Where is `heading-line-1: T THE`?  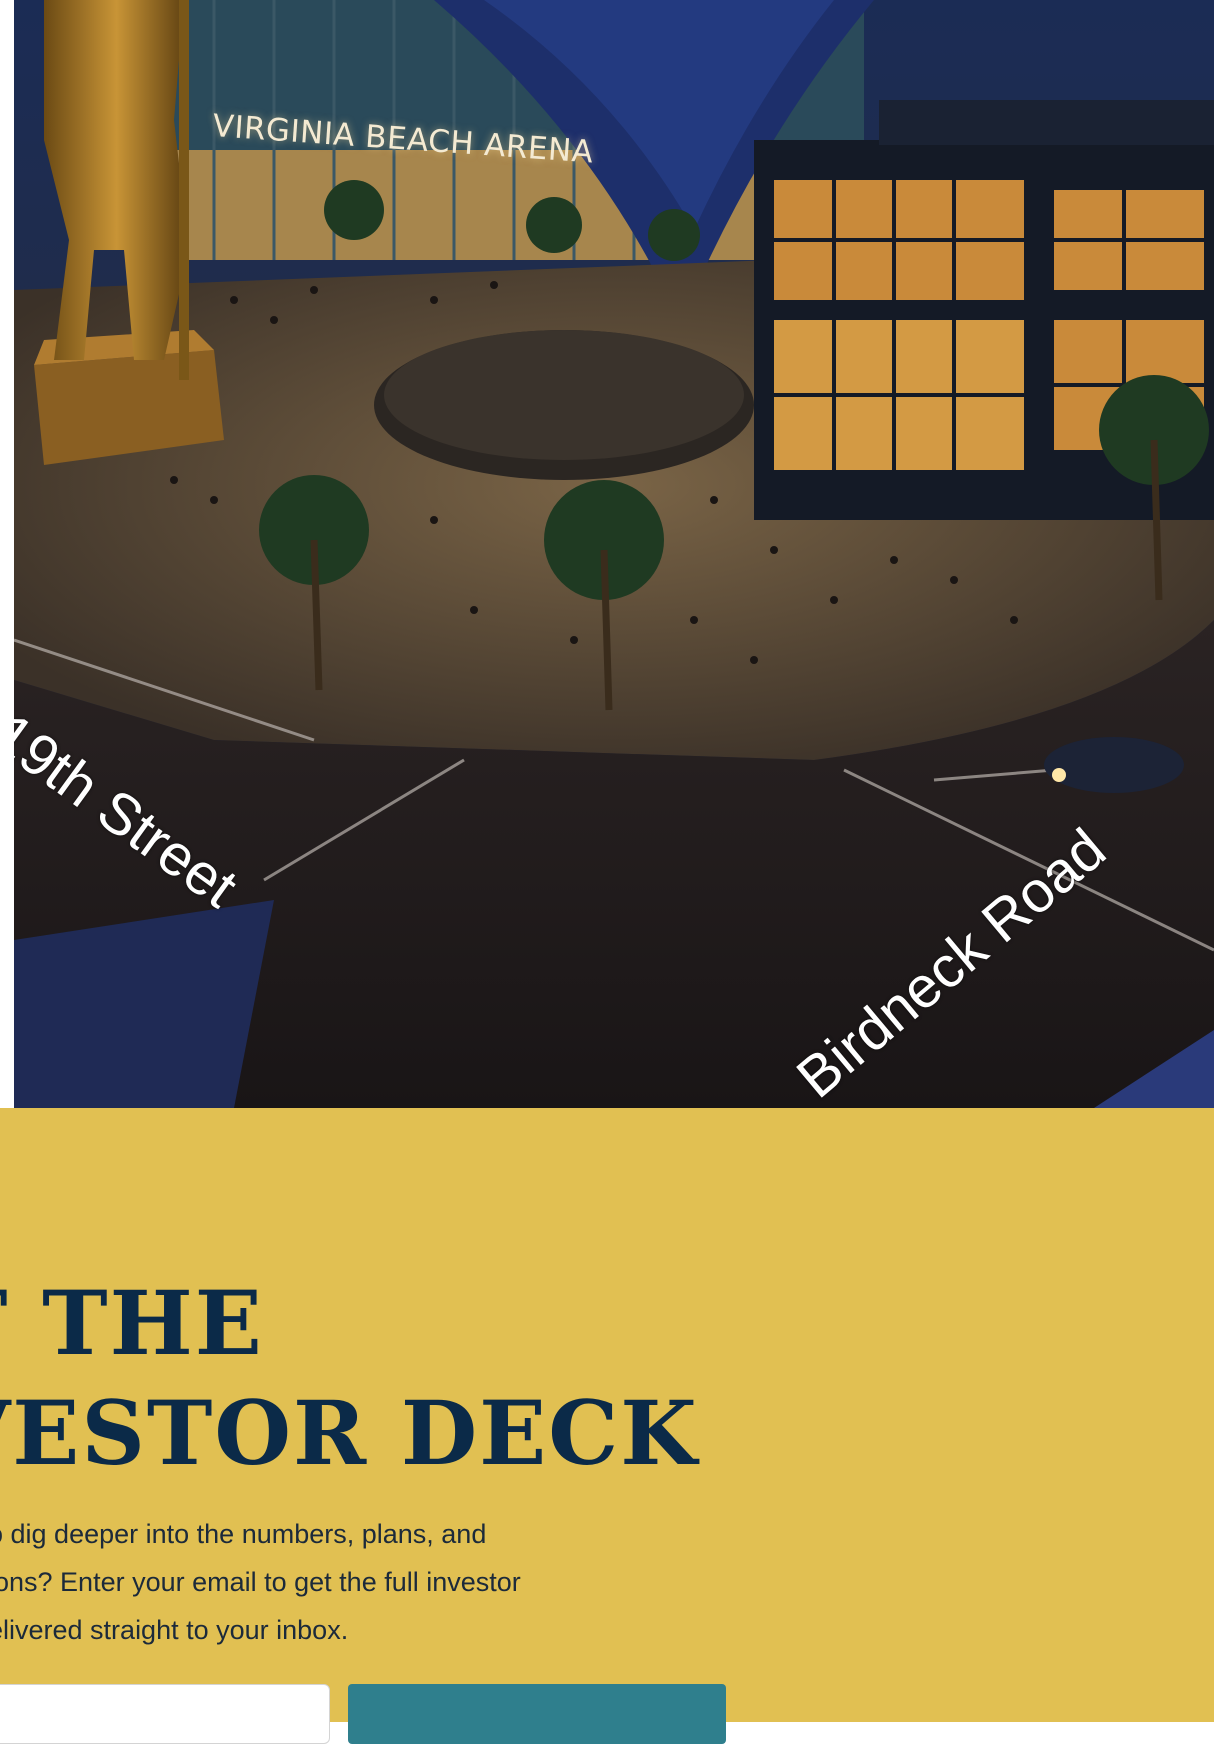
heading-line-1: T THE is located at coordinates (132, 1323).